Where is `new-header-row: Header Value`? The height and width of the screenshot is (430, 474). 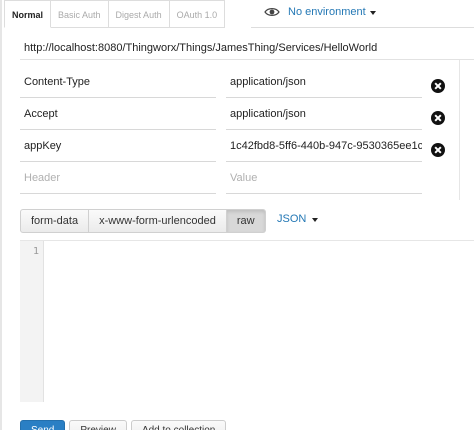 new-header-row: Header Value is located at coordinates (240, 180).